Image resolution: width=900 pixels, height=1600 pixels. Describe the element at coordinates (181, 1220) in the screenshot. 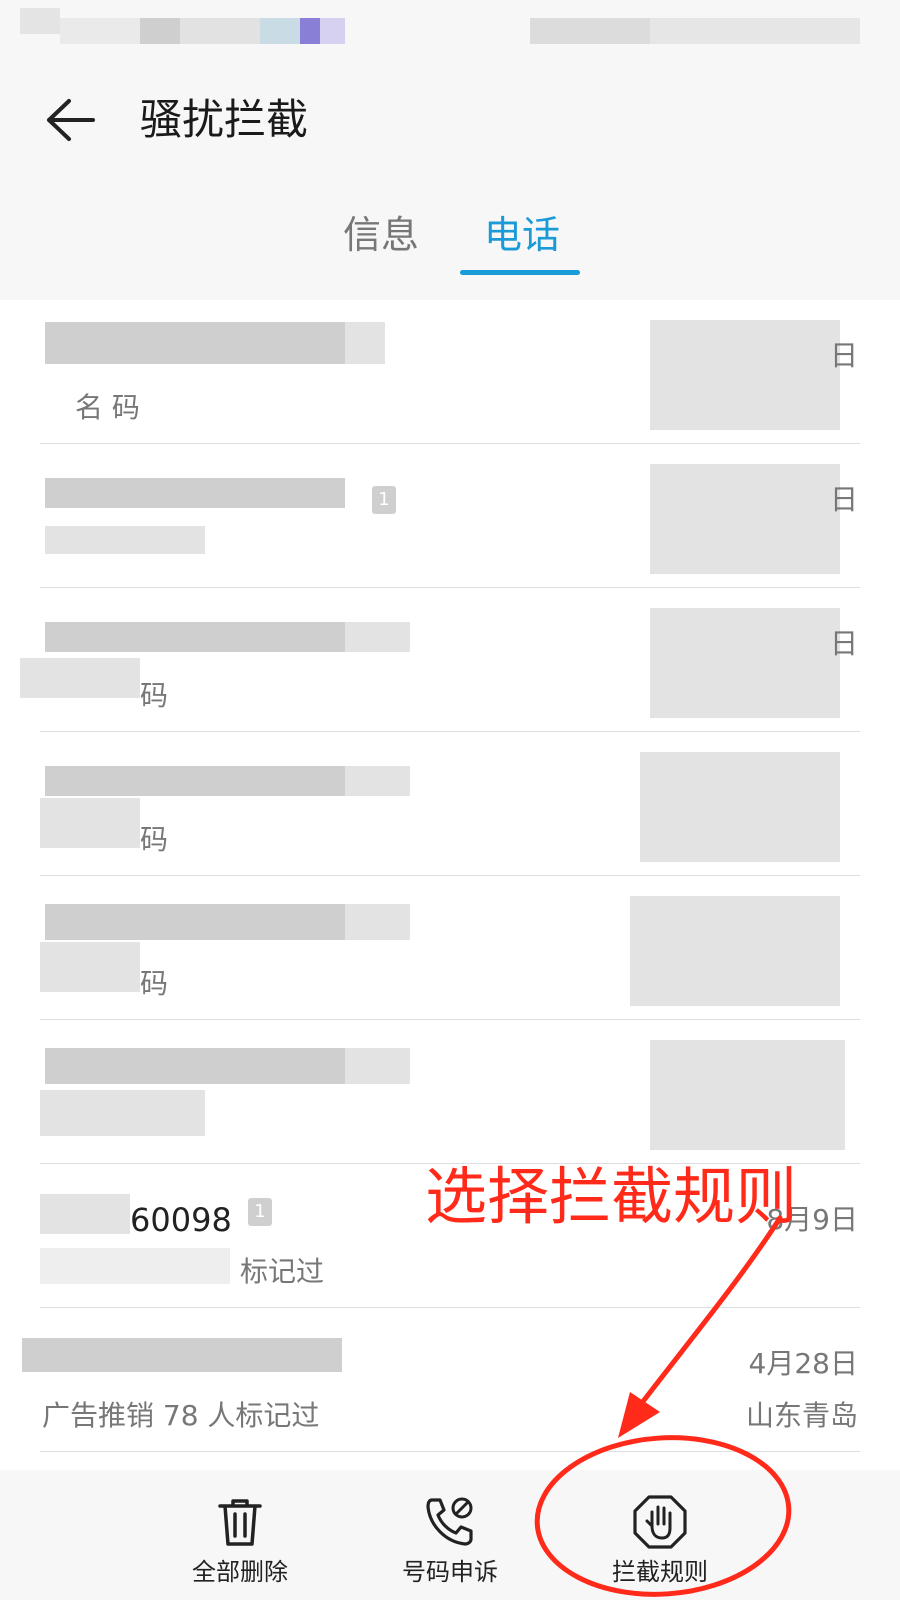

I see `caller-number: 60098` at that location.